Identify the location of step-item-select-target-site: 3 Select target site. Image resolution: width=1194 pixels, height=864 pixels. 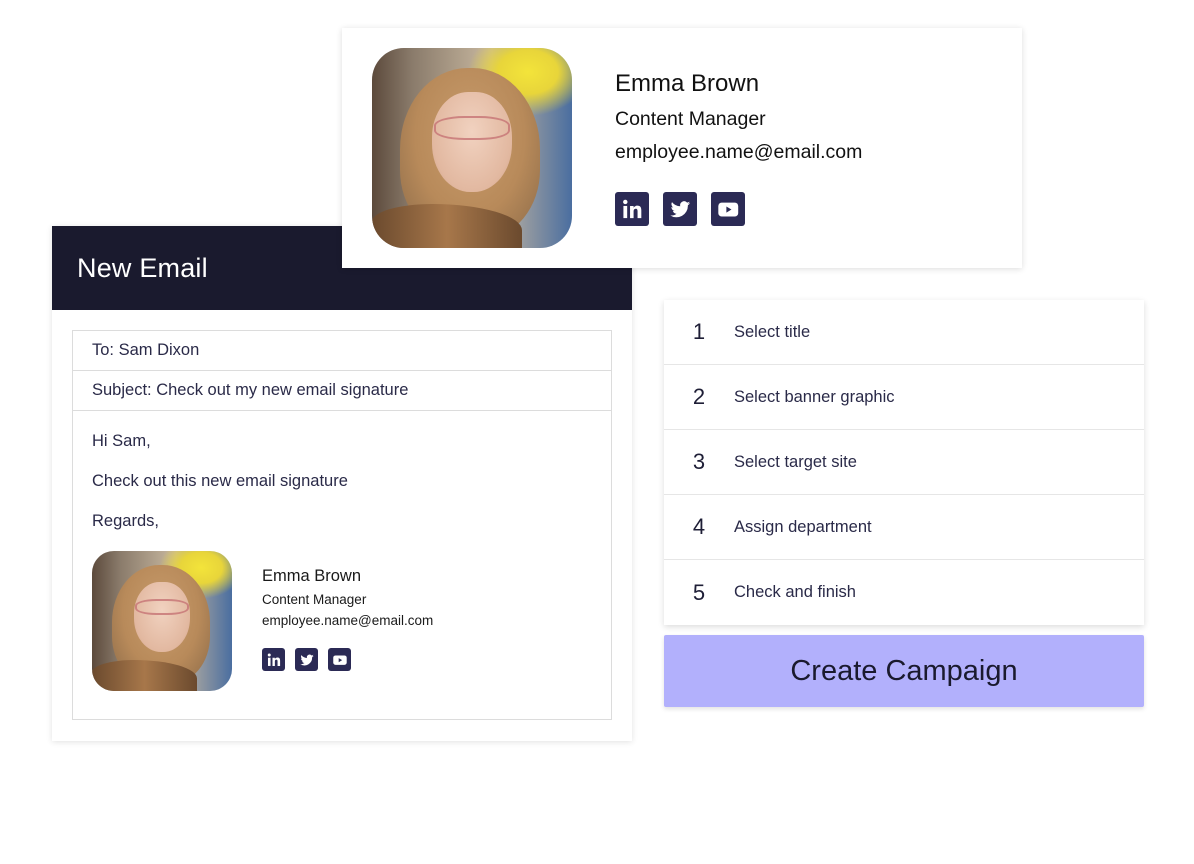
(904, 462).